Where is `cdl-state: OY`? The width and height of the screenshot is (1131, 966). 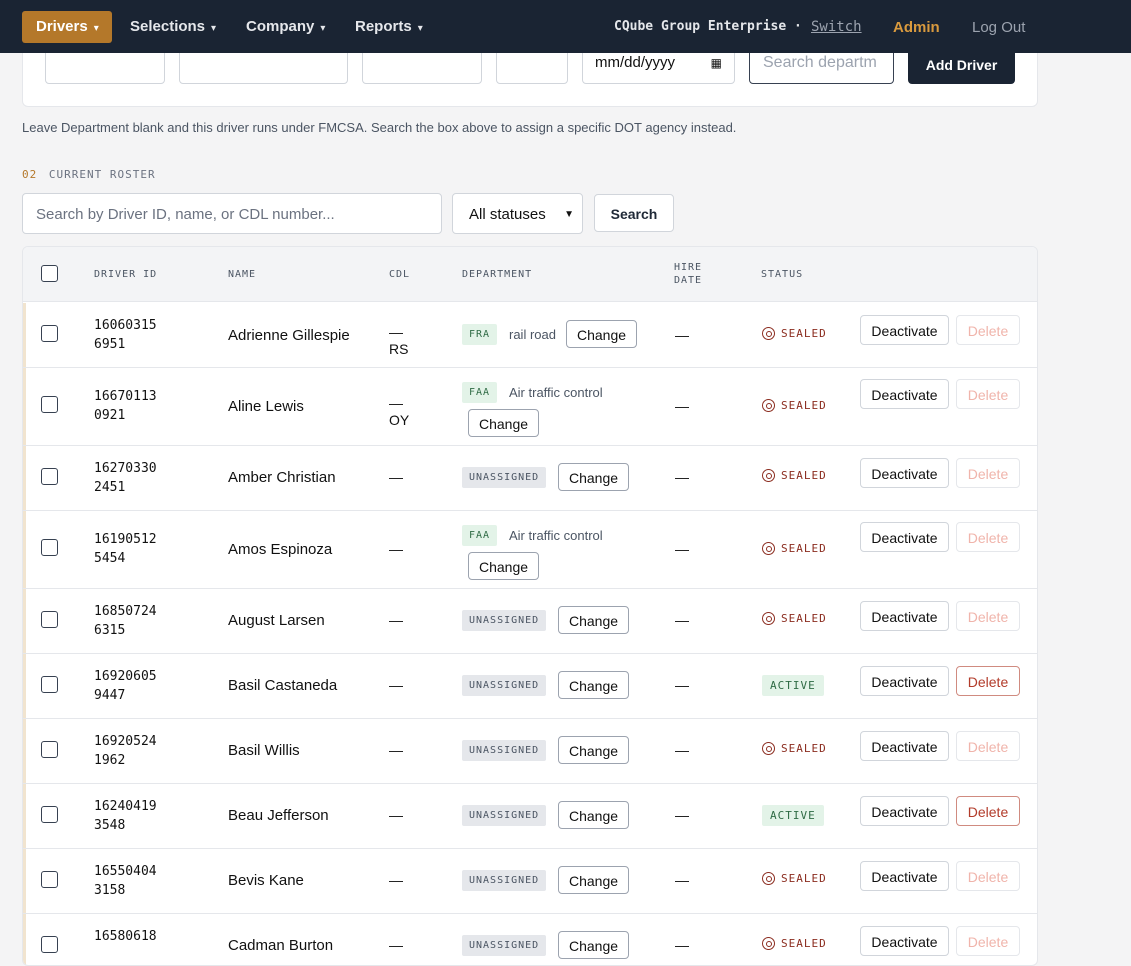
cdl-state: OY is located at coordinates (399, 420).